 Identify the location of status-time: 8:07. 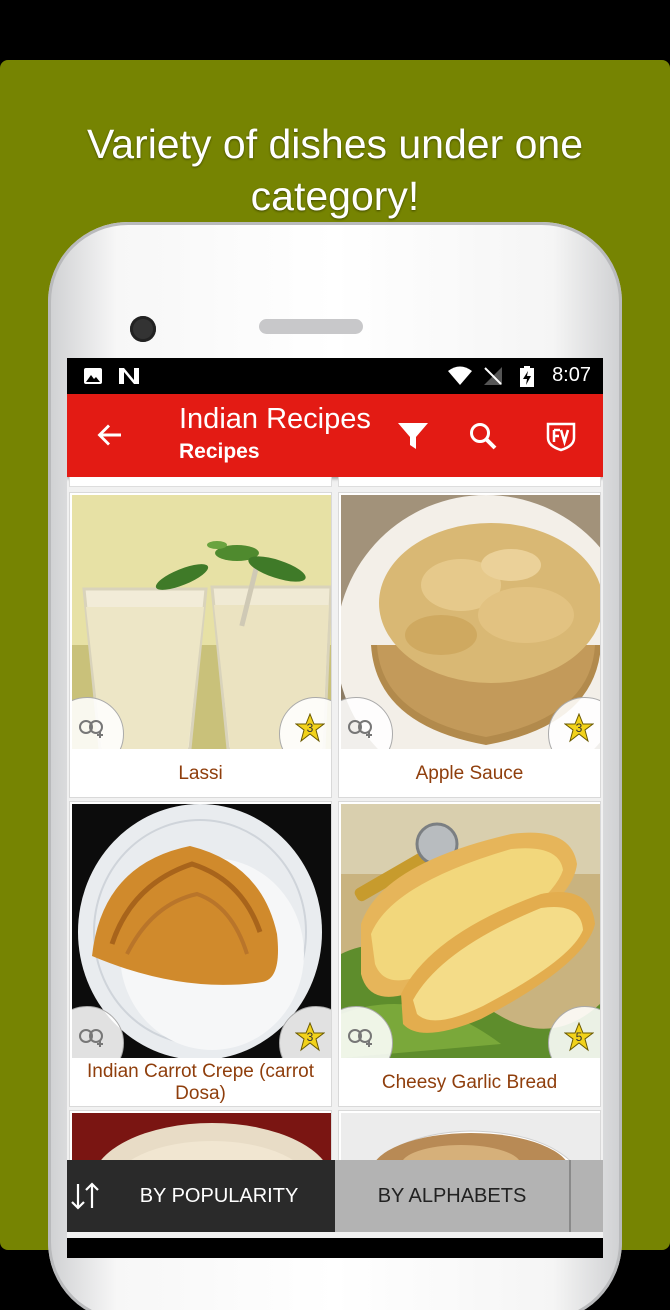
(571, 375).